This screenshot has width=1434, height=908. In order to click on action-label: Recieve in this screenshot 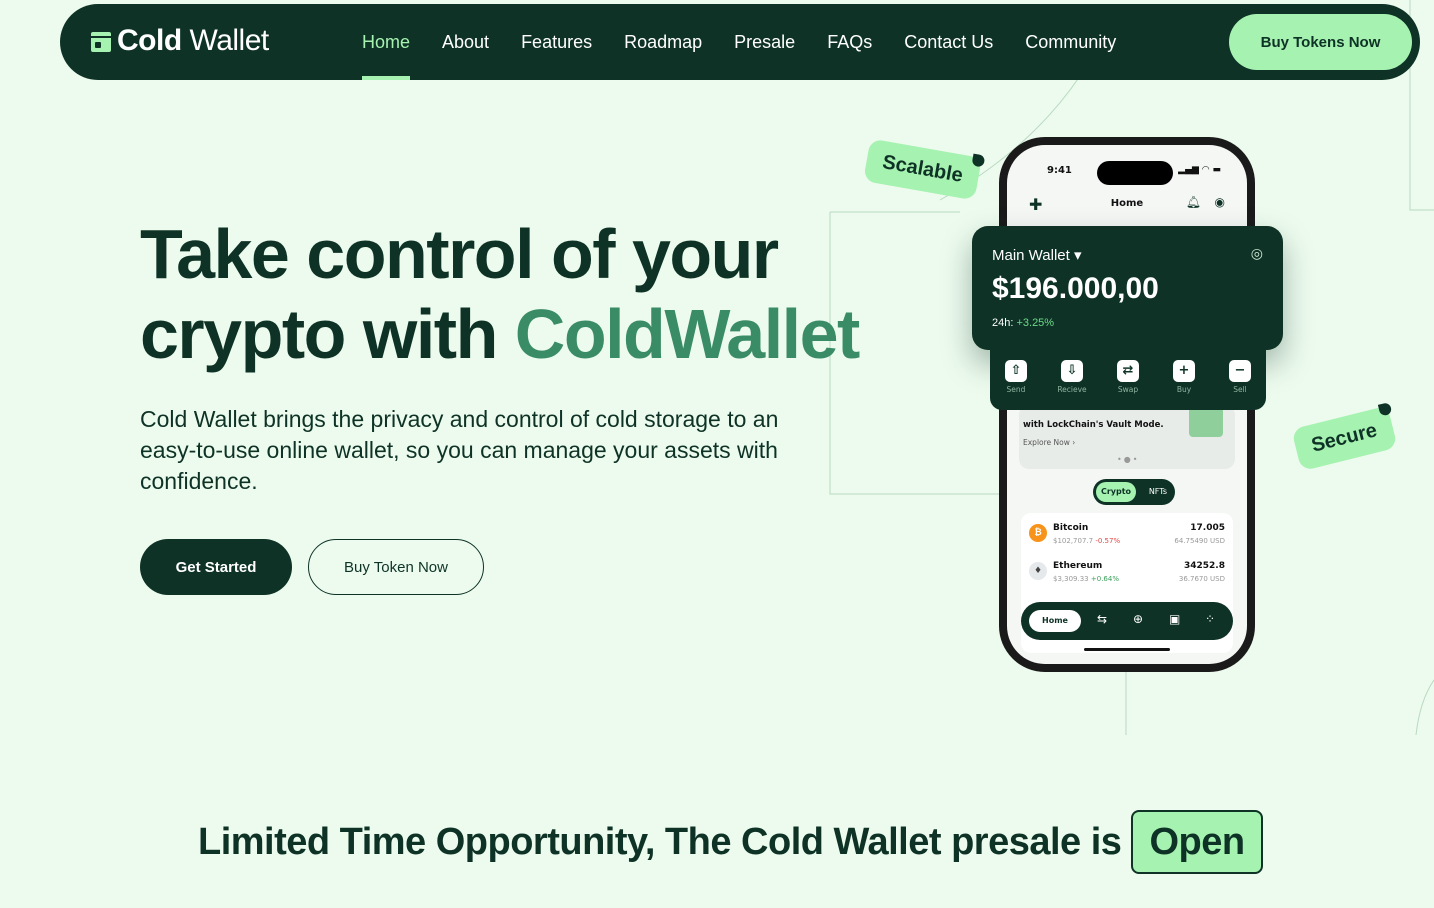, I will do `click(1072, 389)`.